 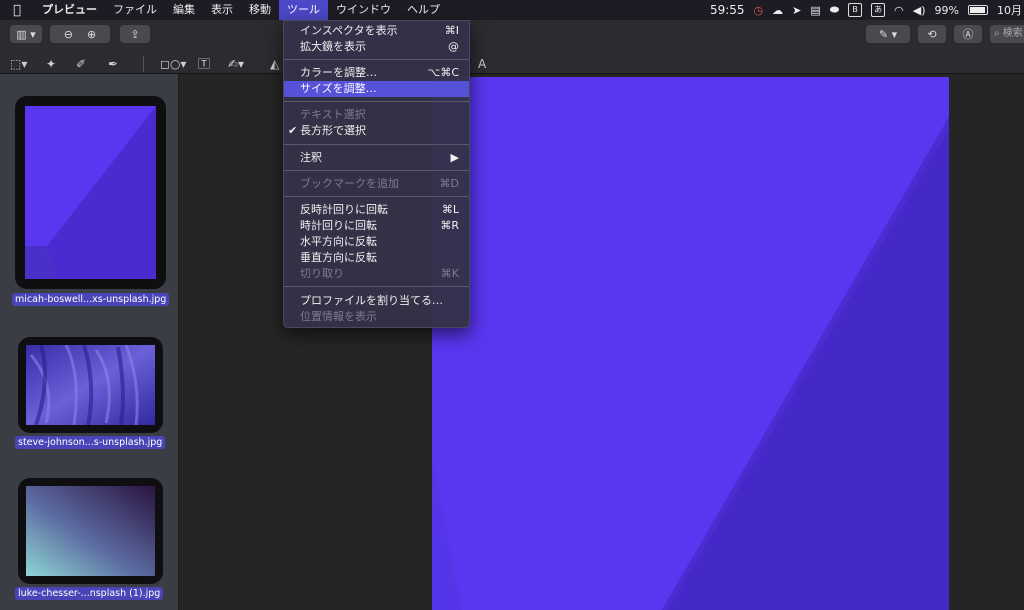 I want to click on menu-help: ヘルプ, so click(x=423, y=10).